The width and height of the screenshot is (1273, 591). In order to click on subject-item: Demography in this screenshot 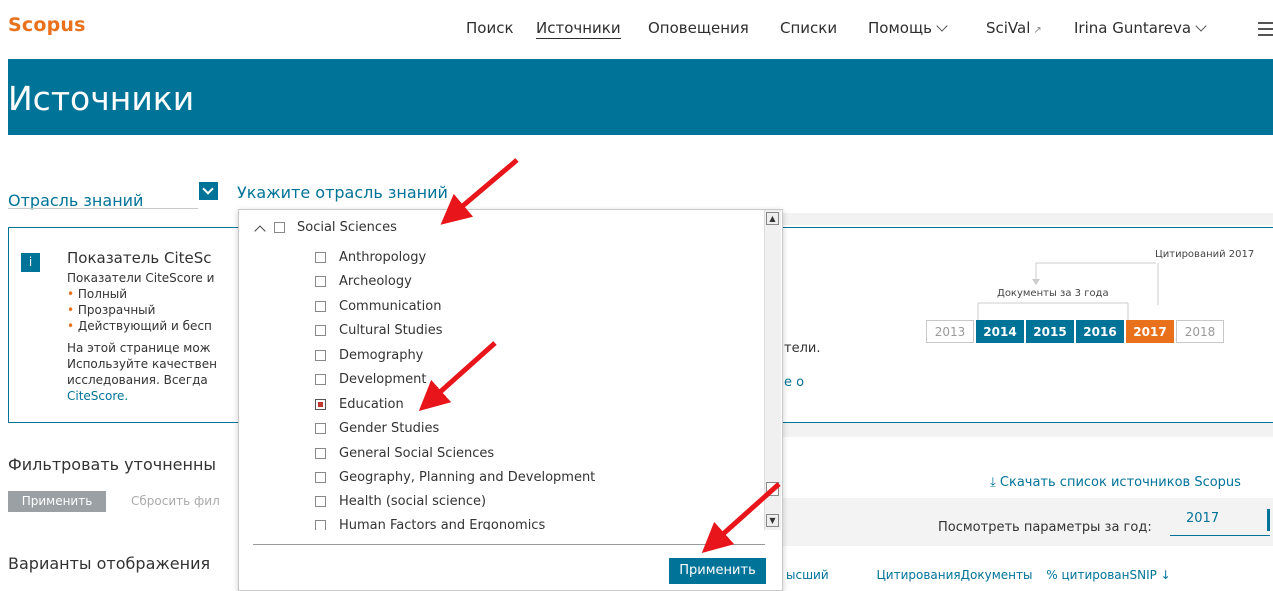, I will do `click(369, 355)`.